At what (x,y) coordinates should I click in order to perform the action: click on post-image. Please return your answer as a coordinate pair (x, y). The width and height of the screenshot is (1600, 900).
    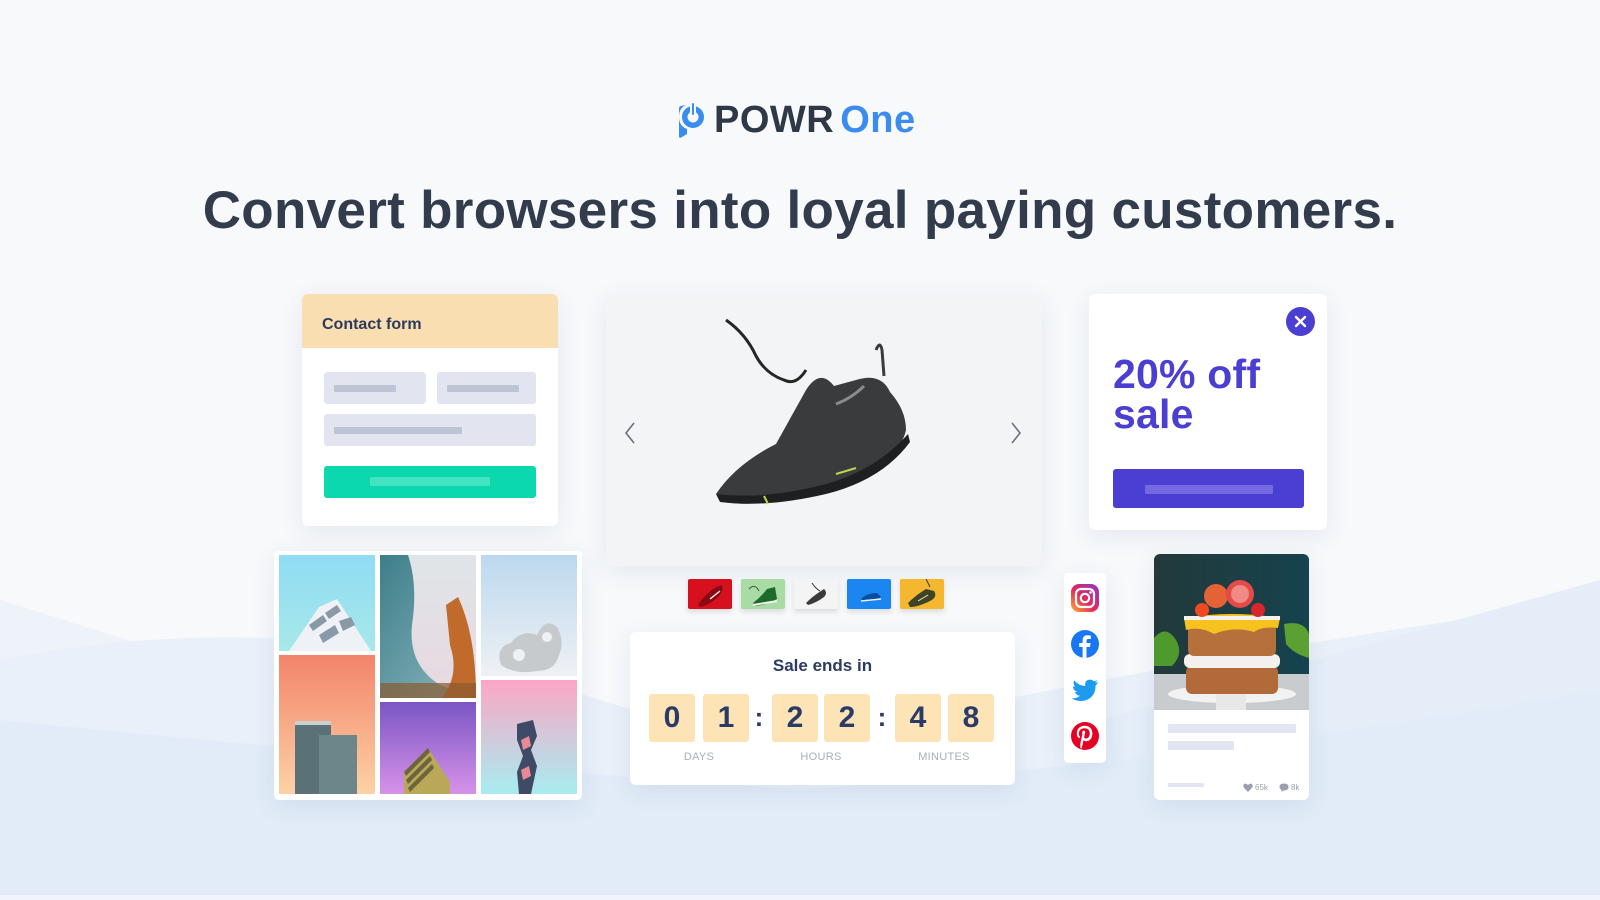
    Looking at the image, I should click on (1231, 632).